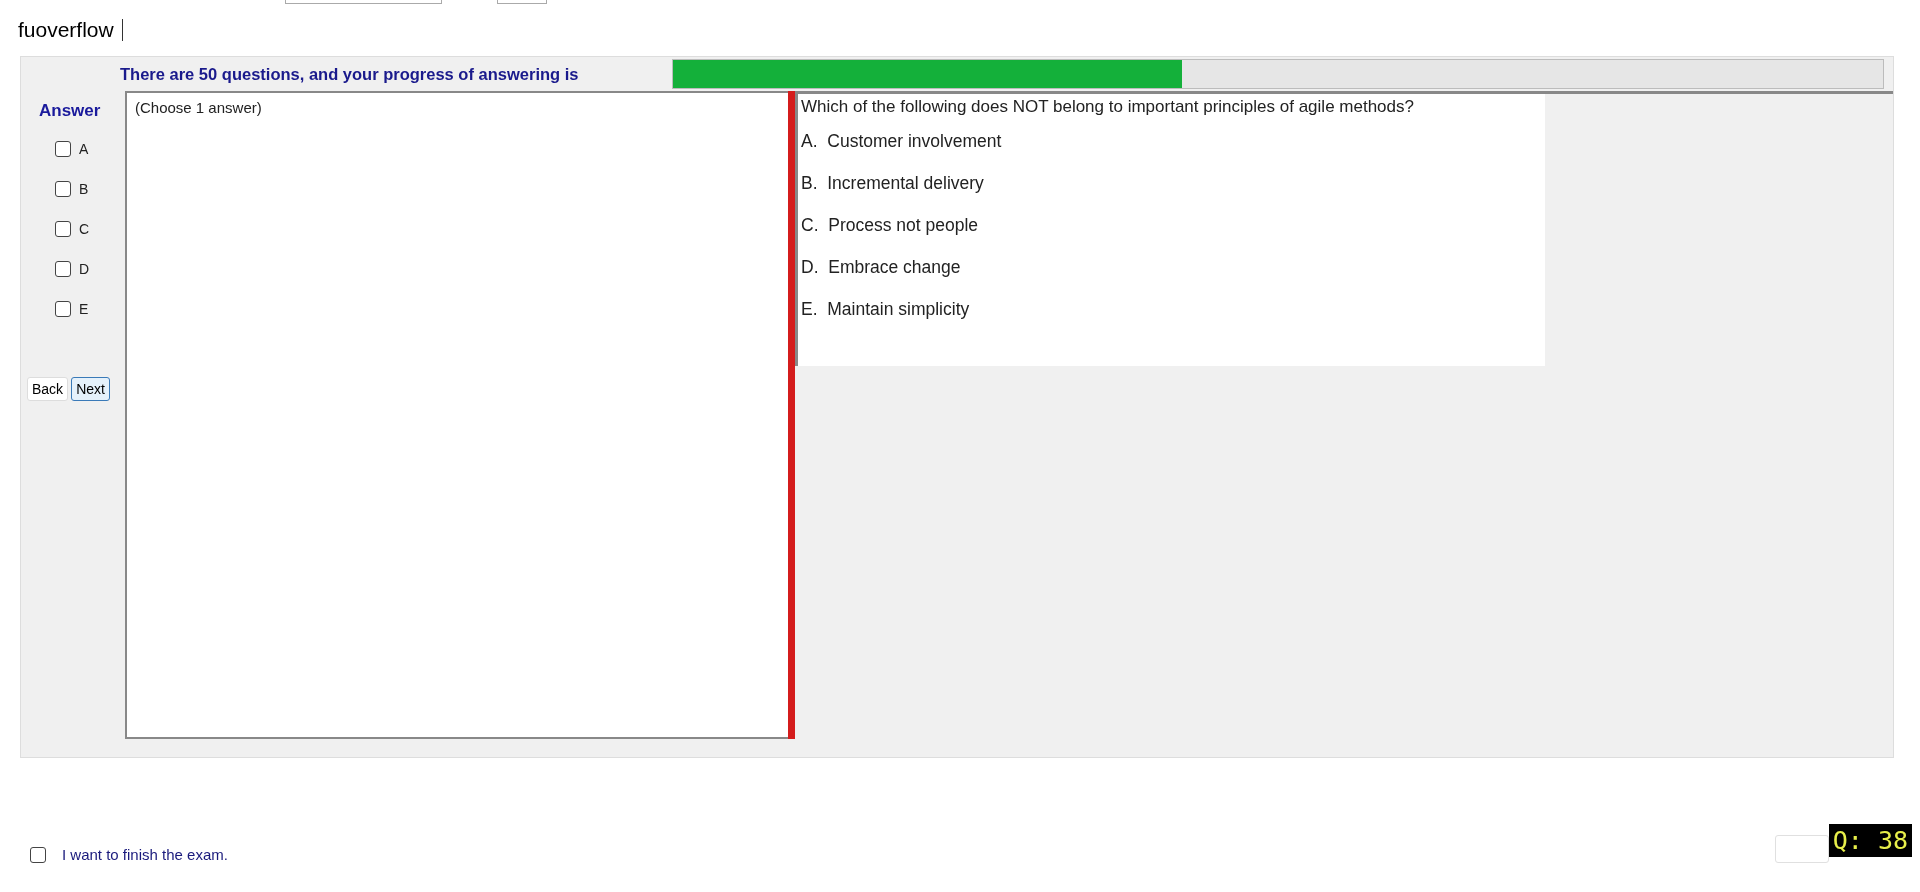  Describe the element at coordinates (349, 74) in the screenshot. I see `progress-label: There are 50 questions, and your progress of answering is` at that location.